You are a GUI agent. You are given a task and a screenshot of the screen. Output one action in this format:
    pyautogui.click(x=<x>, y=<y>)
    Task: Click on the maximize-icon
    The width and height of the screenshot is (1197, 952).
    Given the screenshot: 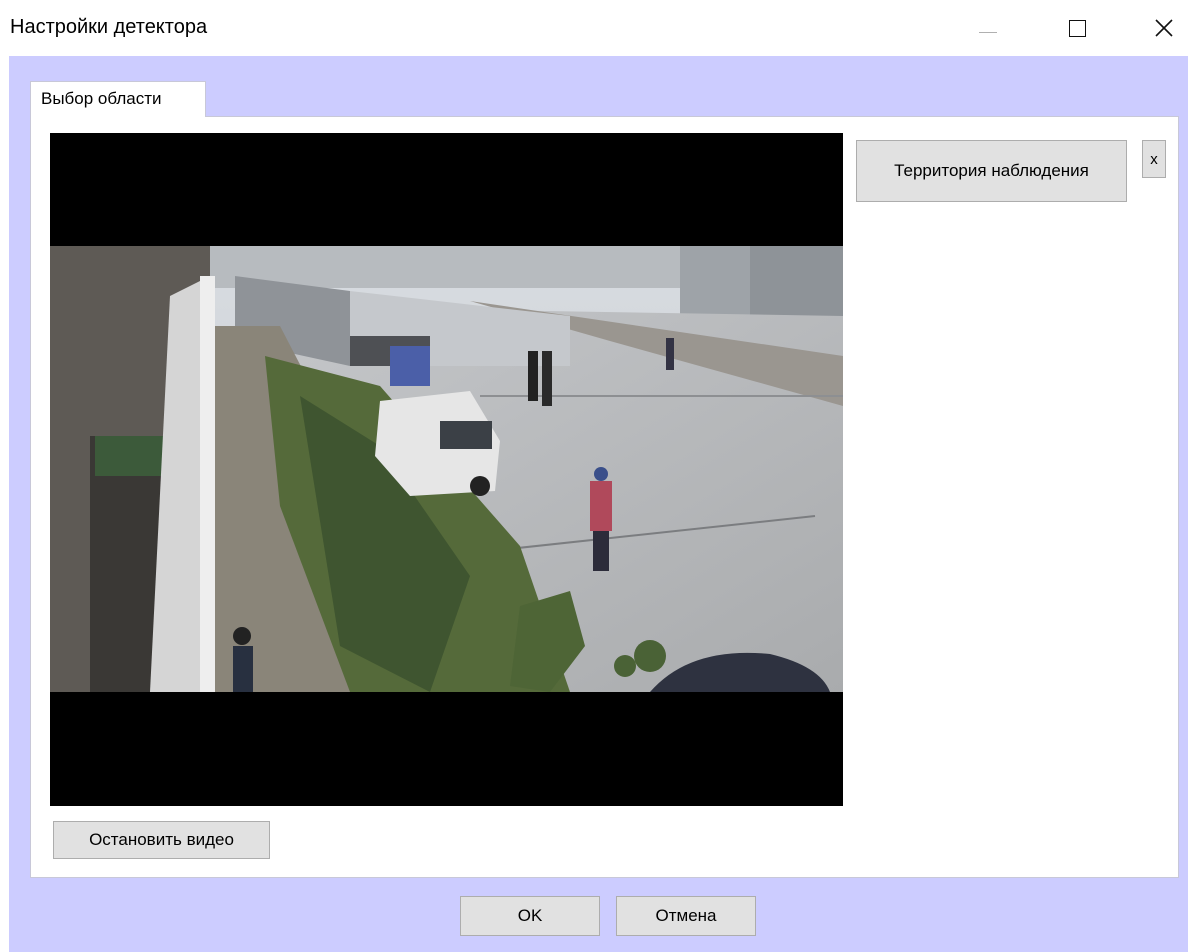 What is the action you would take?
    pyautogui.click(x=1077, y=28)
    